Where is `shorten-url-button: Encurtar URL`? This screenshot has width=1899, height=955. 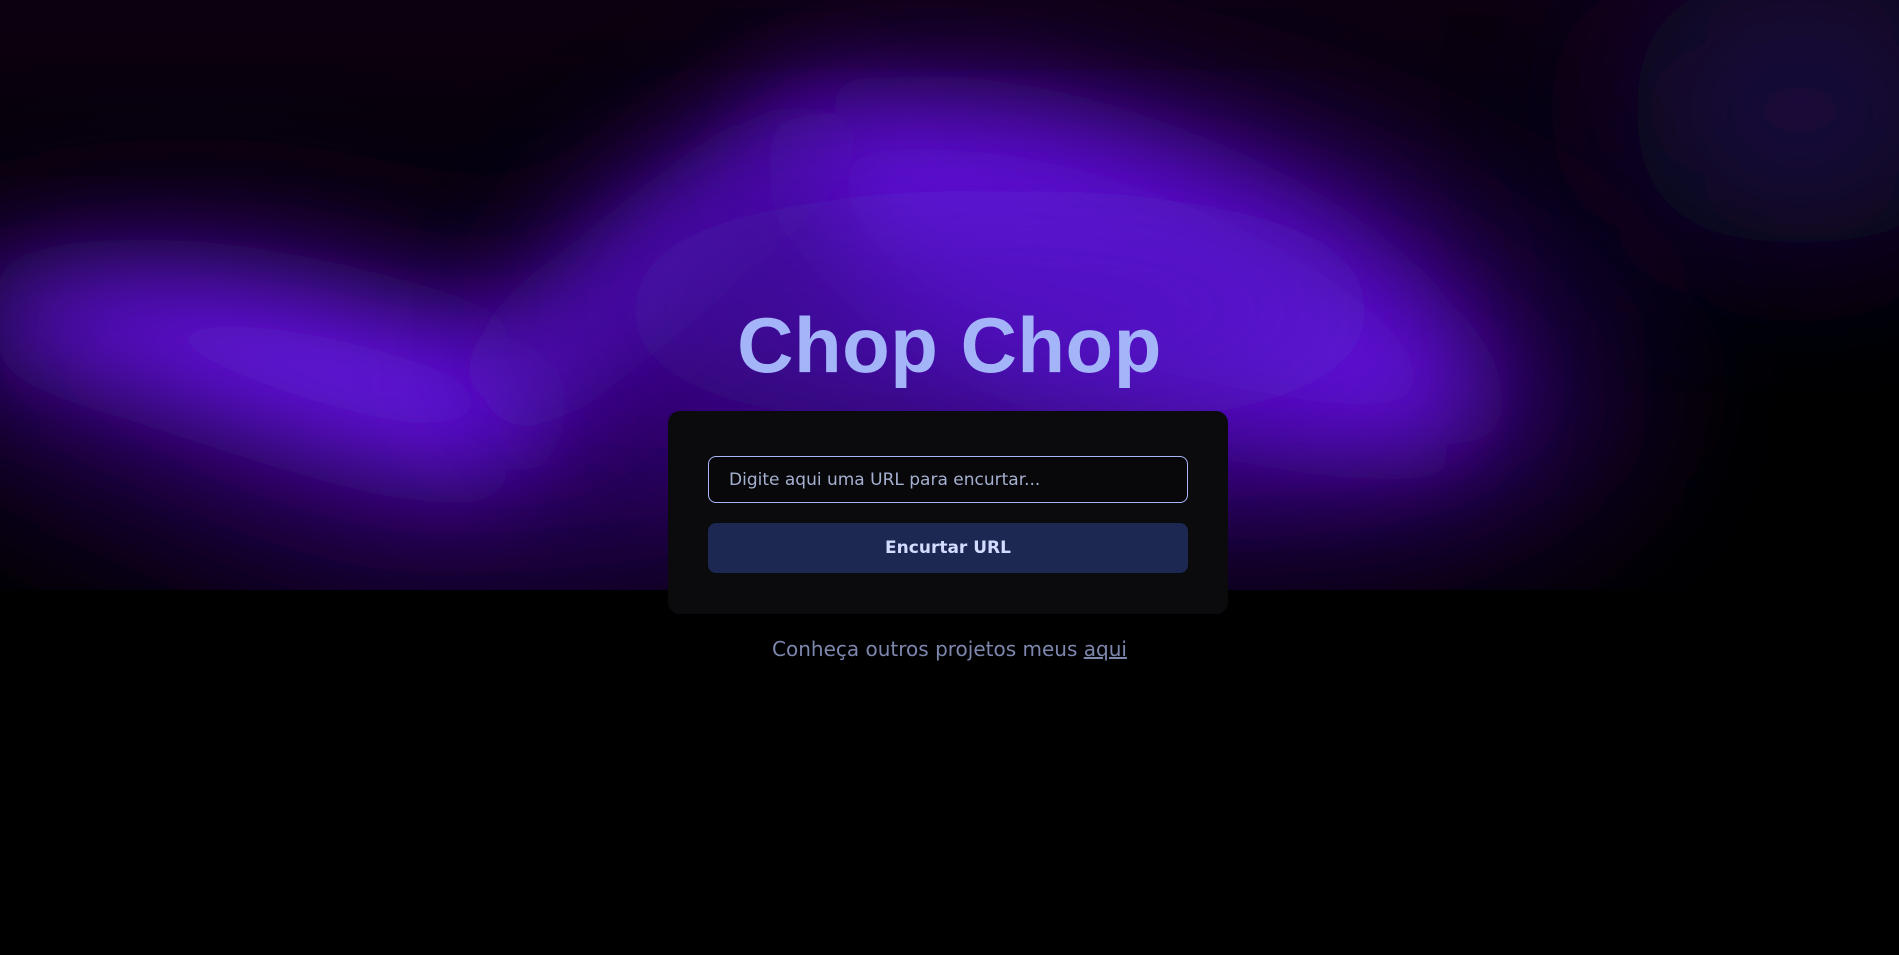 shorten-url-button: Encurtar URL is located at coordinates (948, 548).